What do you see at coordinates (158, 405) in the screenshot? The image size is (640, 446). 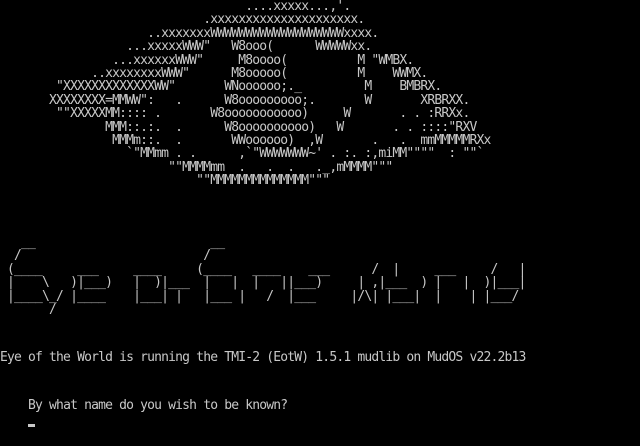 I see `login-prompt-text: By what name do you wish to be known?` at bounding box center [158, 405].